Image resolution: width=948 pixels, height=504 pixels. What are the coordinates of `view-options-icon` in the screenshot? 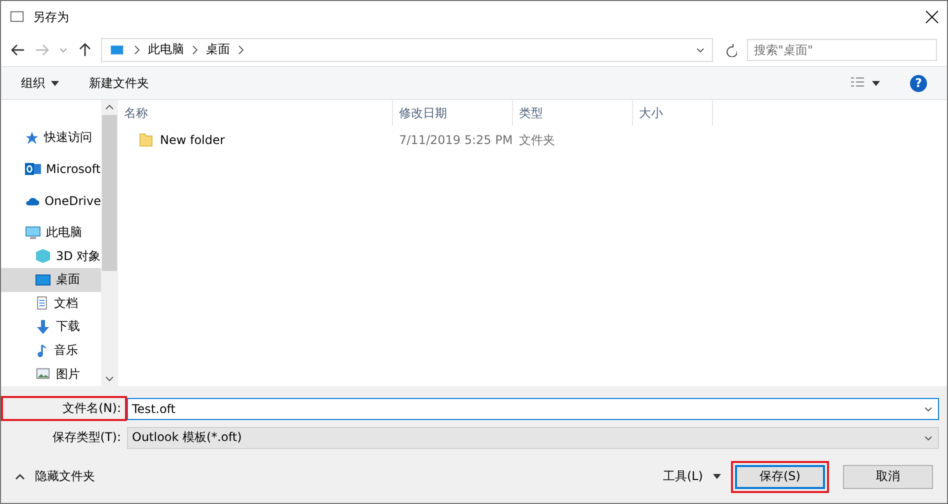 It's located at (865, 83).